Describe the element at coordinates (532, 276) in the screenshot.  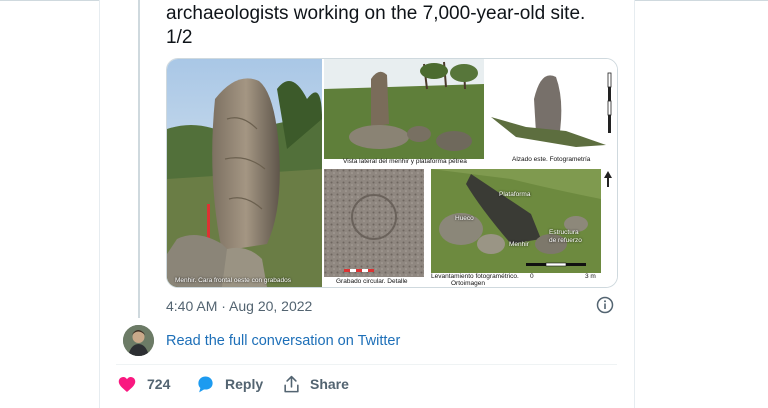
I see `scale-0-label: 0` at that location.